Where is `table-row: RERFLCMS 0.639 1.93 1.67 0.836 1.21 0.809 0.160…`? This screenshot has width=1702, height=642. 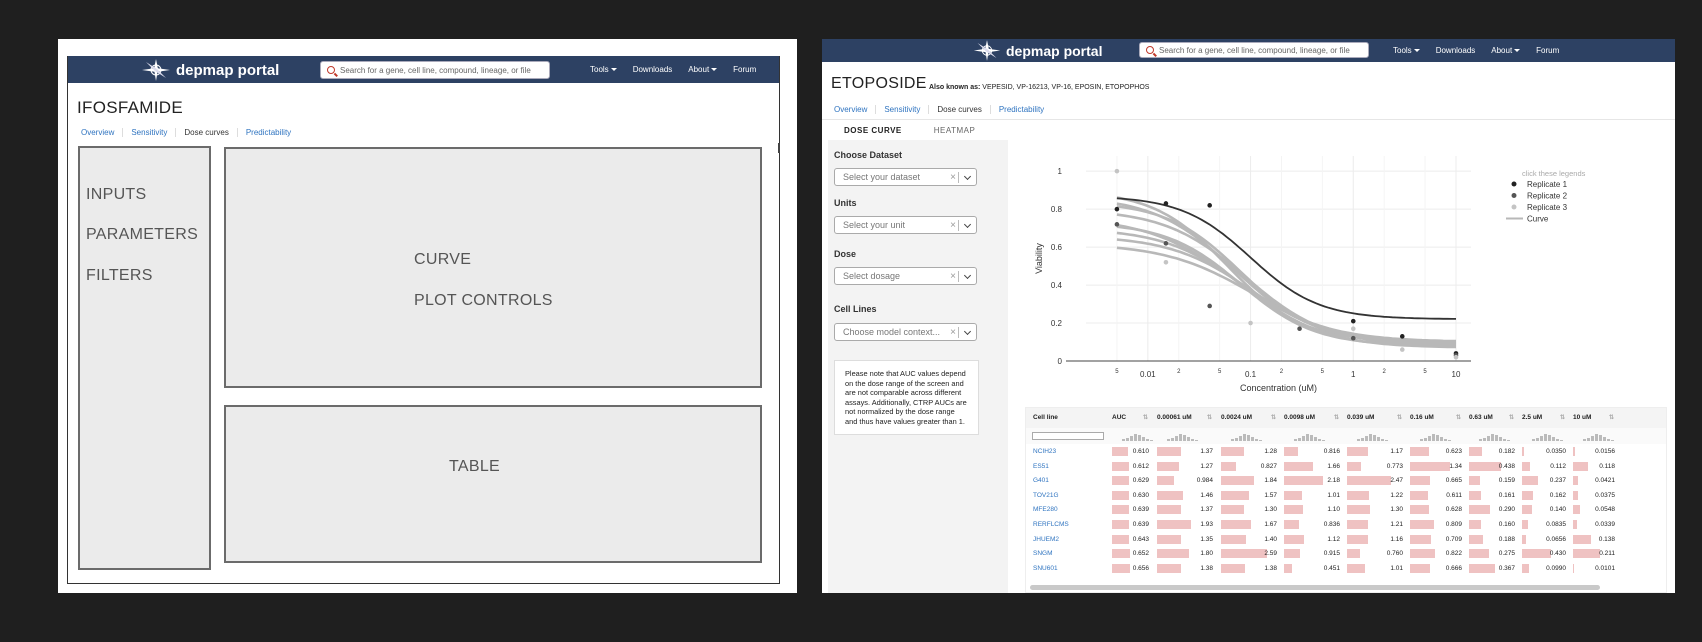 table-row: RERFLCMS 0.639 1.93 1.67 0.836 1.21 0.809 0.160… is located at coordinates (1346, 525).